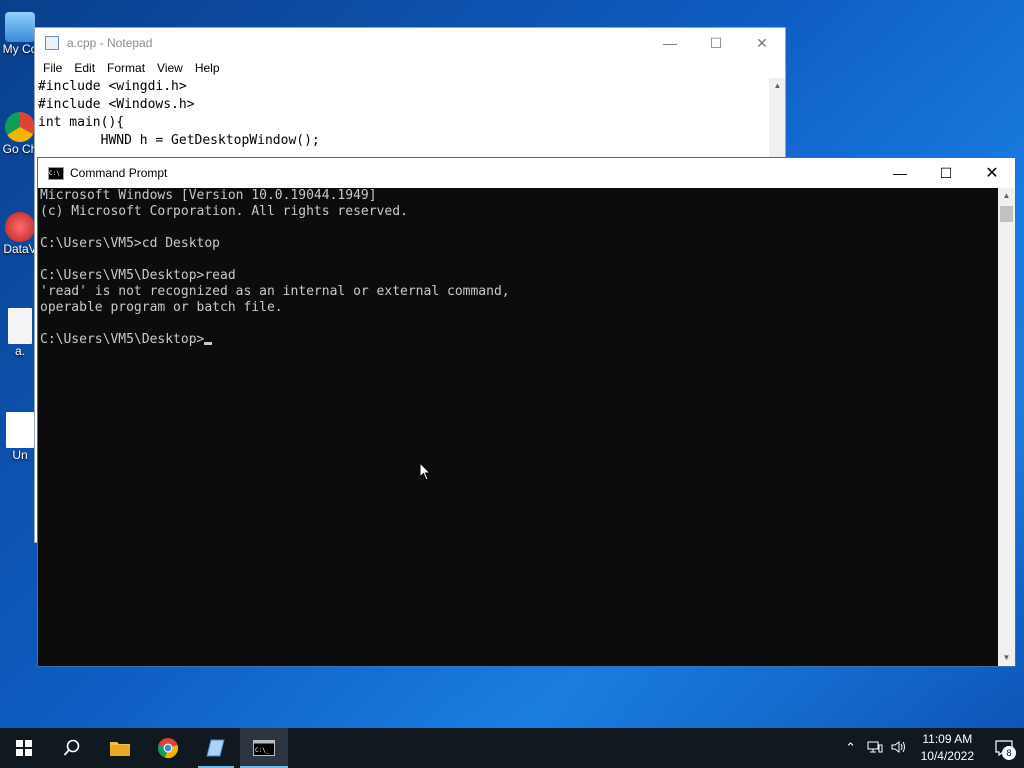  Describe the element at coordinates (947, 756) in the screenshot. I see `clock-date: 10/4/2022` at that location.